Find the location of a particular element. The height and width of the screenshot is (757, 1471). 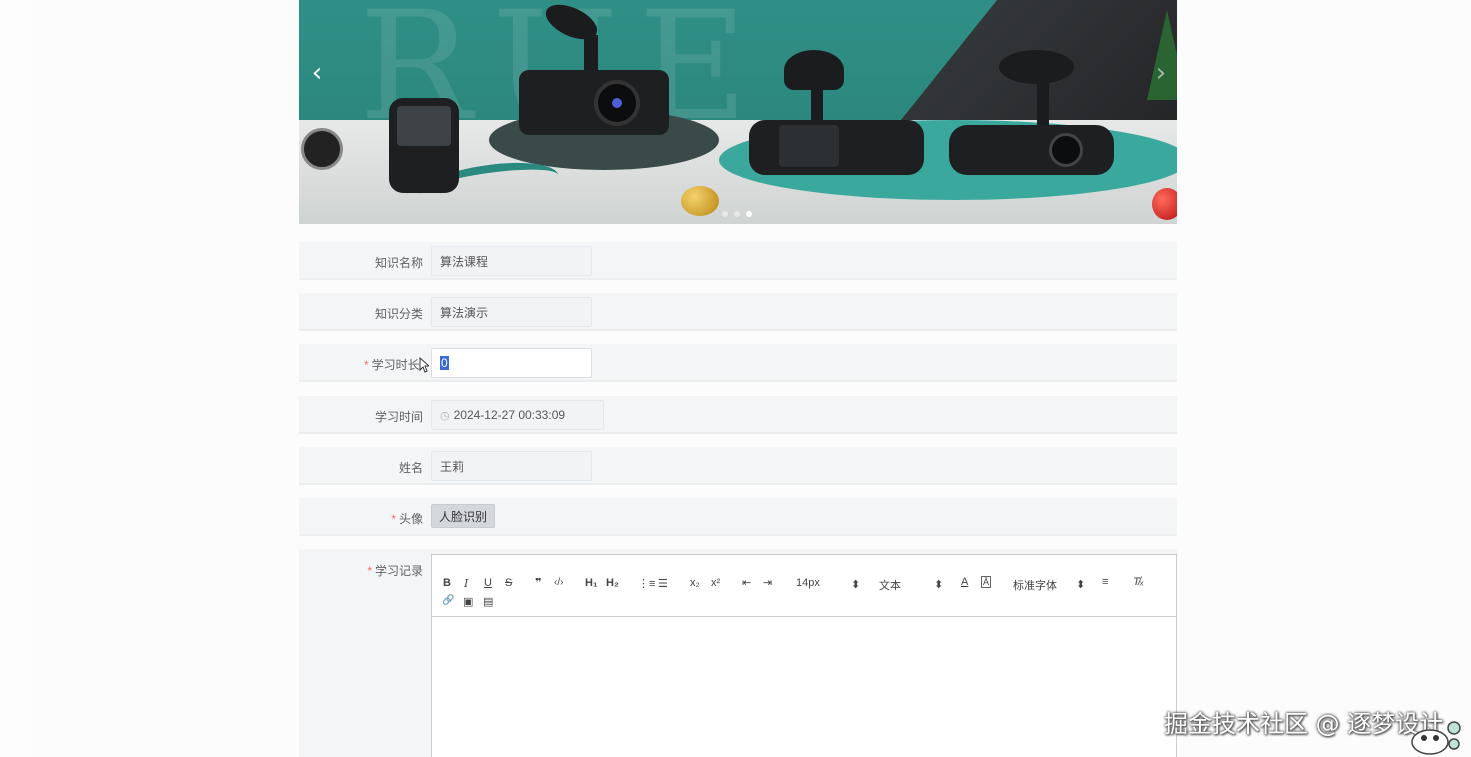

form-row-study-time: 学习时间 ◷ 2024-12-27 00:33:09 is located at coordinates (738, 415).